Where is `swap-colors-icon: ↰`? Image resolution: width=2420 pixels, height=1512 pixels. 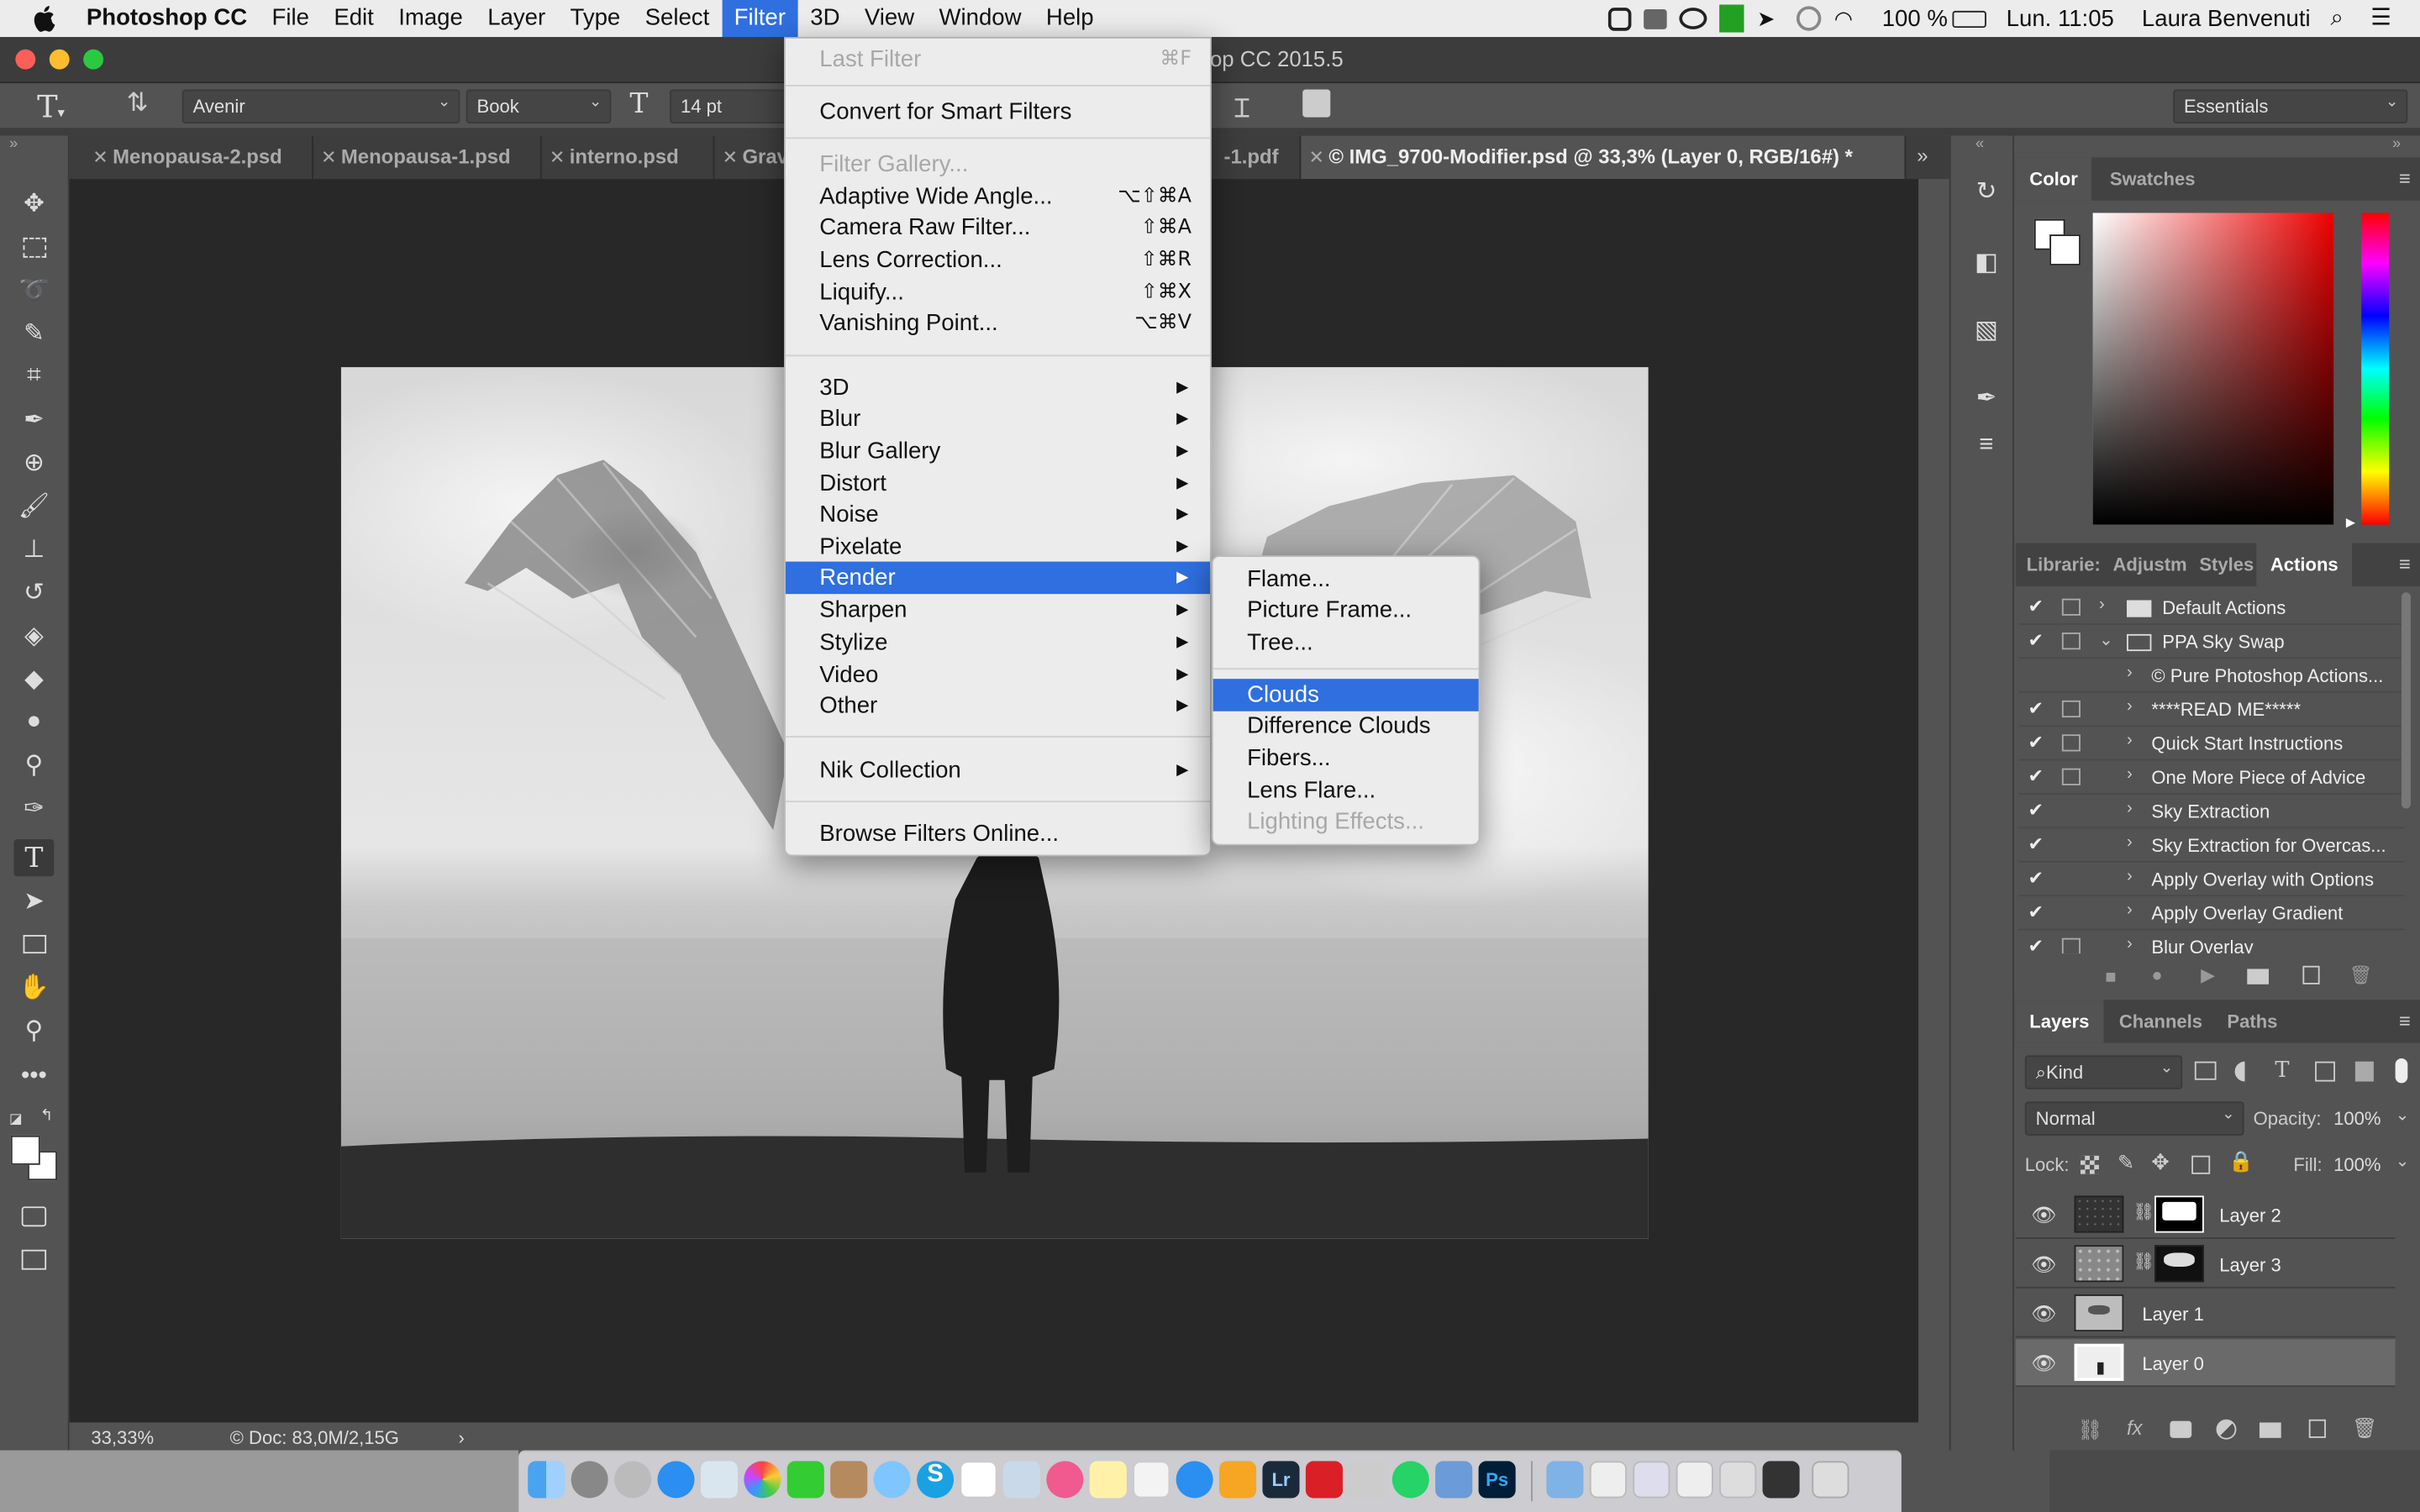 swap-colors-icon: ↰ is located at coordinates (46, 1116).